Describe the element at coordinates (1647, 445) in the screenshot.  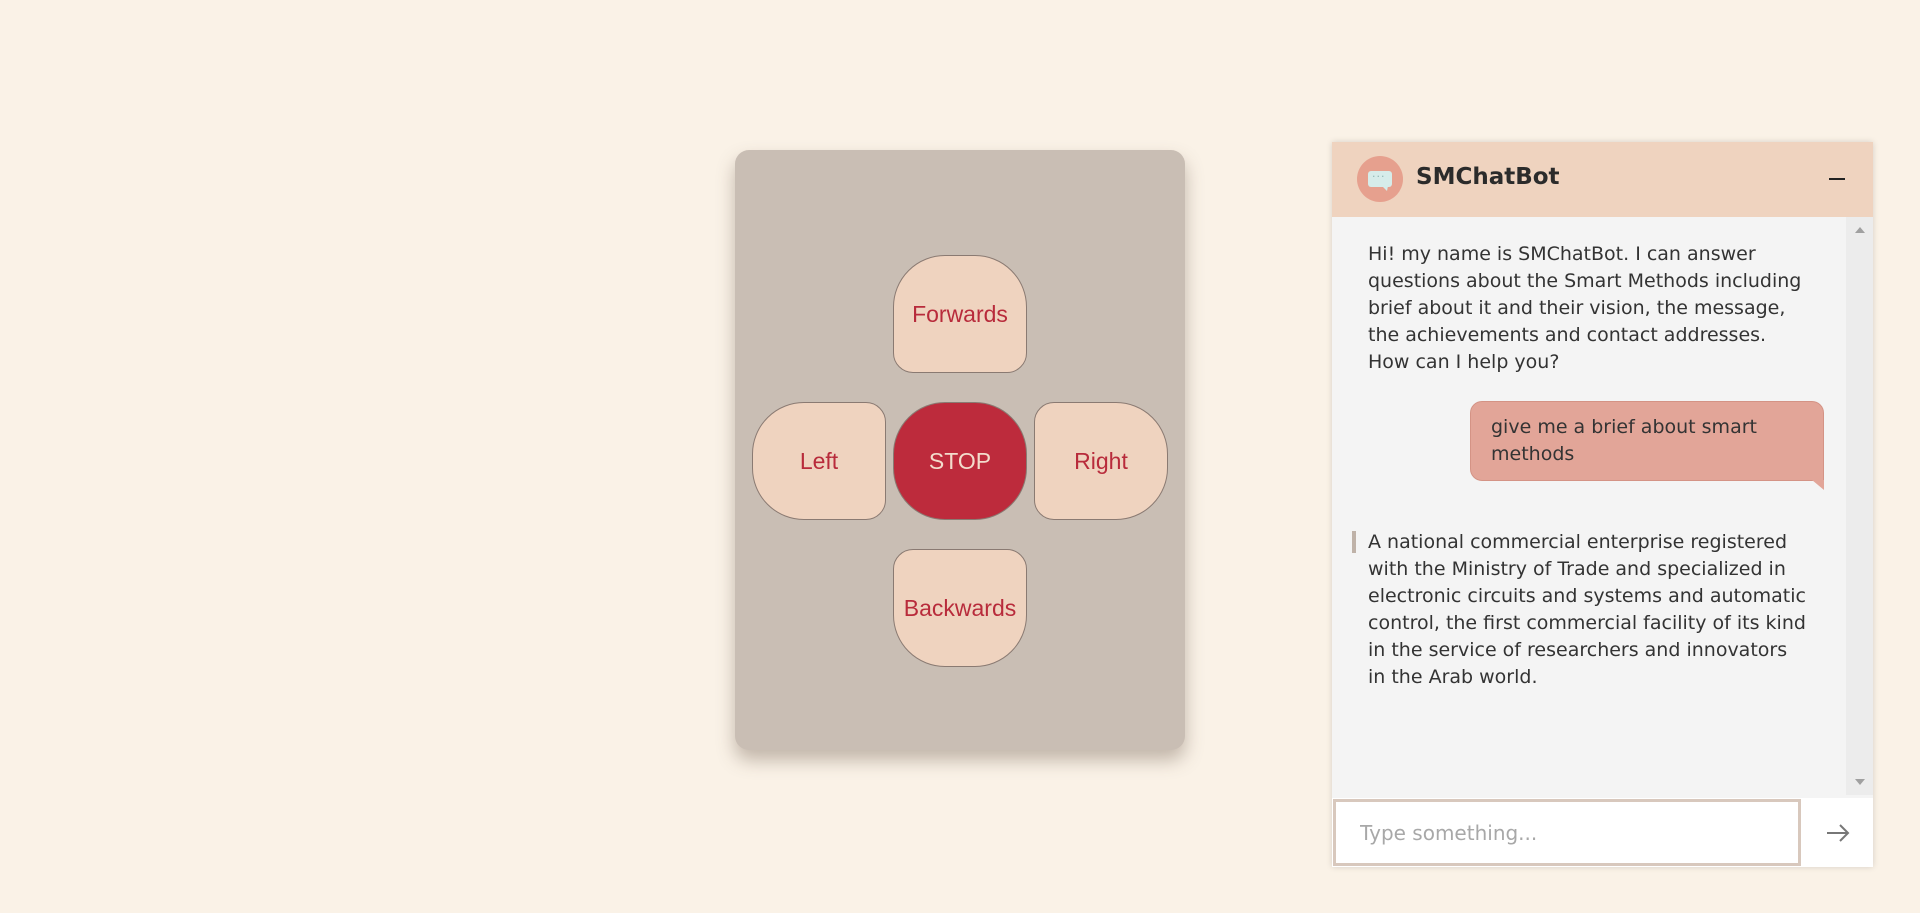
I see `user-message: give me a brief about smart methods` at that location.